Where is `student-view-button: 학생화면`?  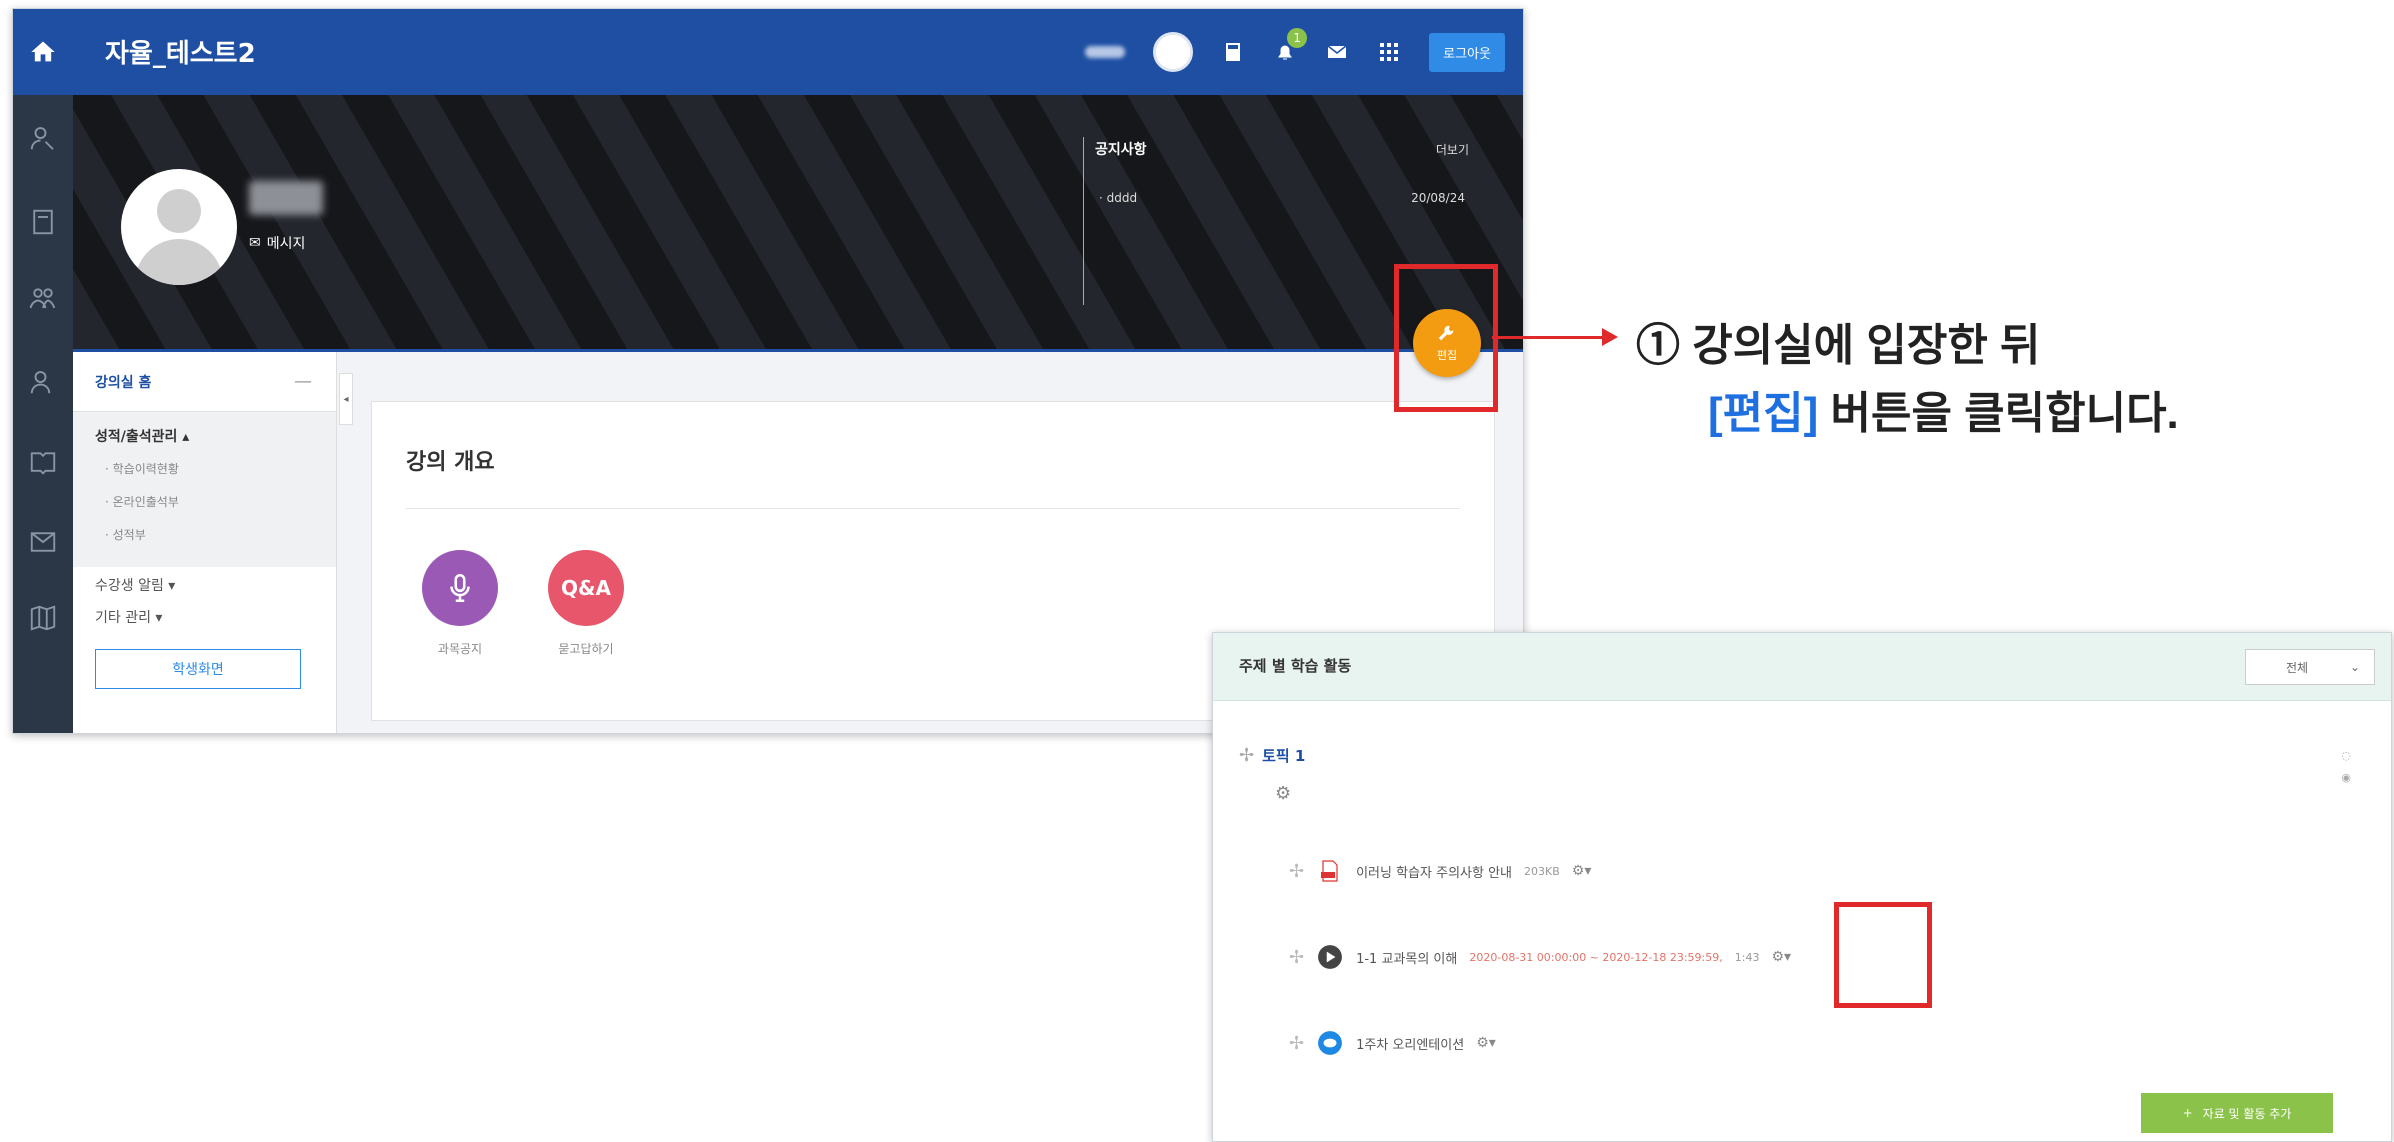
student-view-button: 학생화면 is located at coordinates (198, 669).